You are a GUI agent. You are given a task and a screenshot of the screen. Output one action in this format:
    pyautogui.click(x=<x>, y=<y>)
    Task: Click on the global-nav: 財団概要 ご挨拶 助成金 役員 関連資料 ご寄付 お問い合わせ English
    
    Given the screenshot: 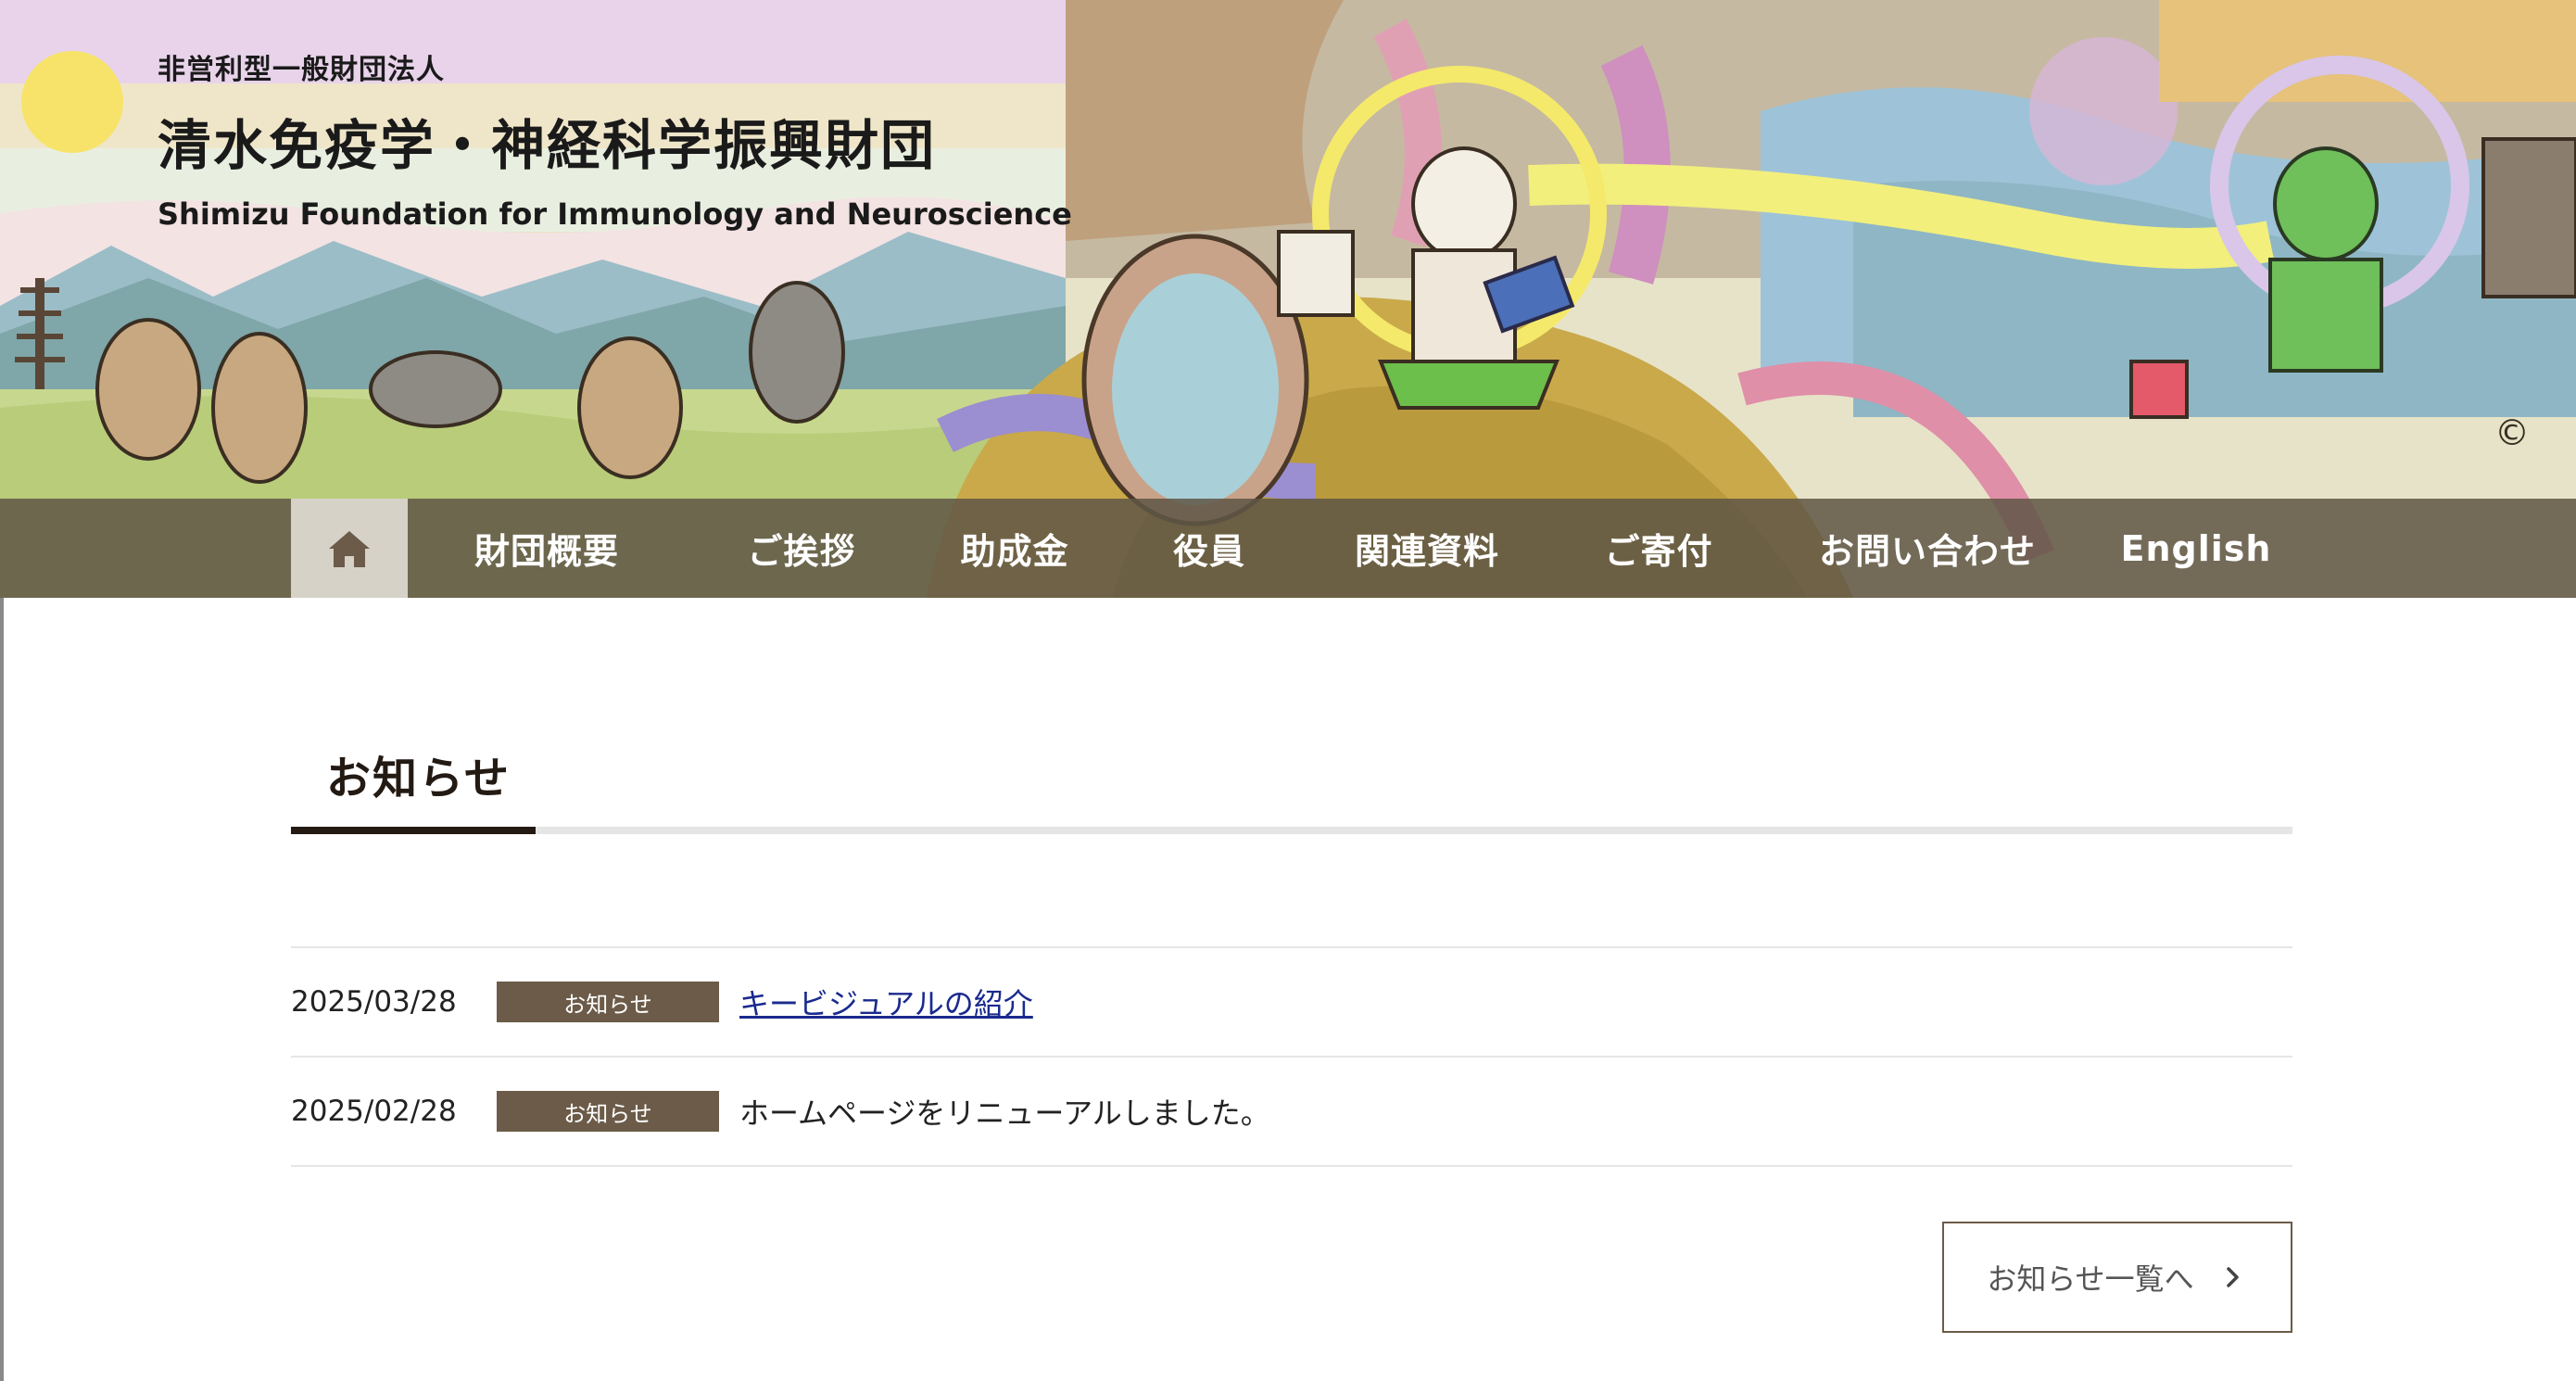 What is the action you would take?
    pyautogui.click(x=1288, y=548)
    